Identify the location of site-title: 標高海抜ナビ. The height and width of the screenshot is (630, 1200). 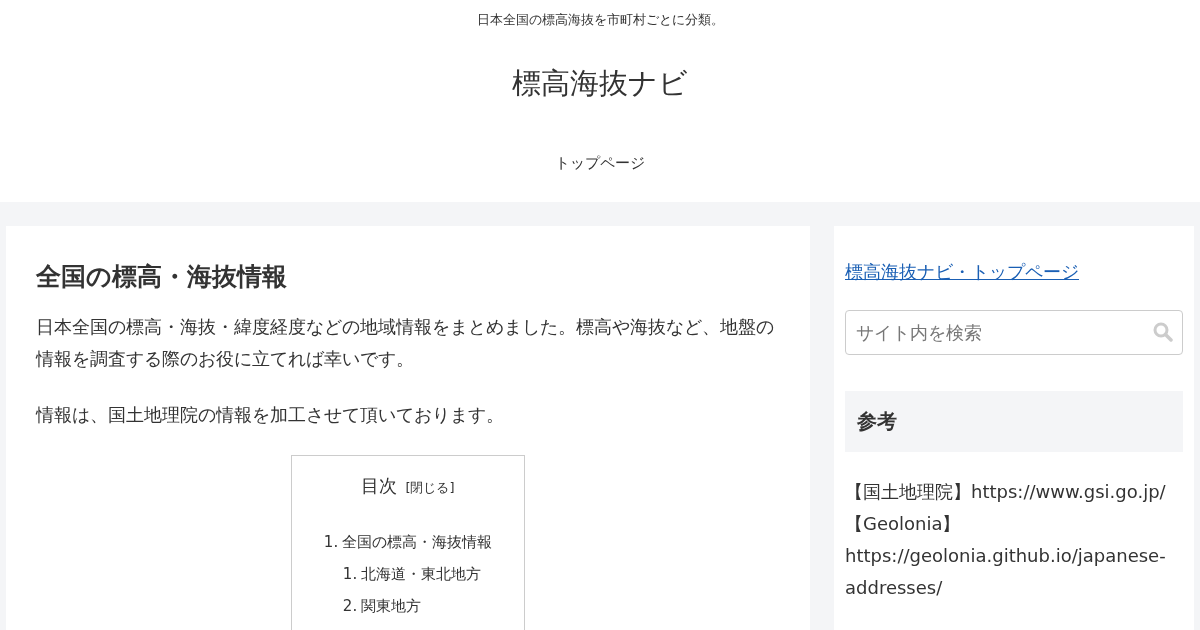
(600, 84).